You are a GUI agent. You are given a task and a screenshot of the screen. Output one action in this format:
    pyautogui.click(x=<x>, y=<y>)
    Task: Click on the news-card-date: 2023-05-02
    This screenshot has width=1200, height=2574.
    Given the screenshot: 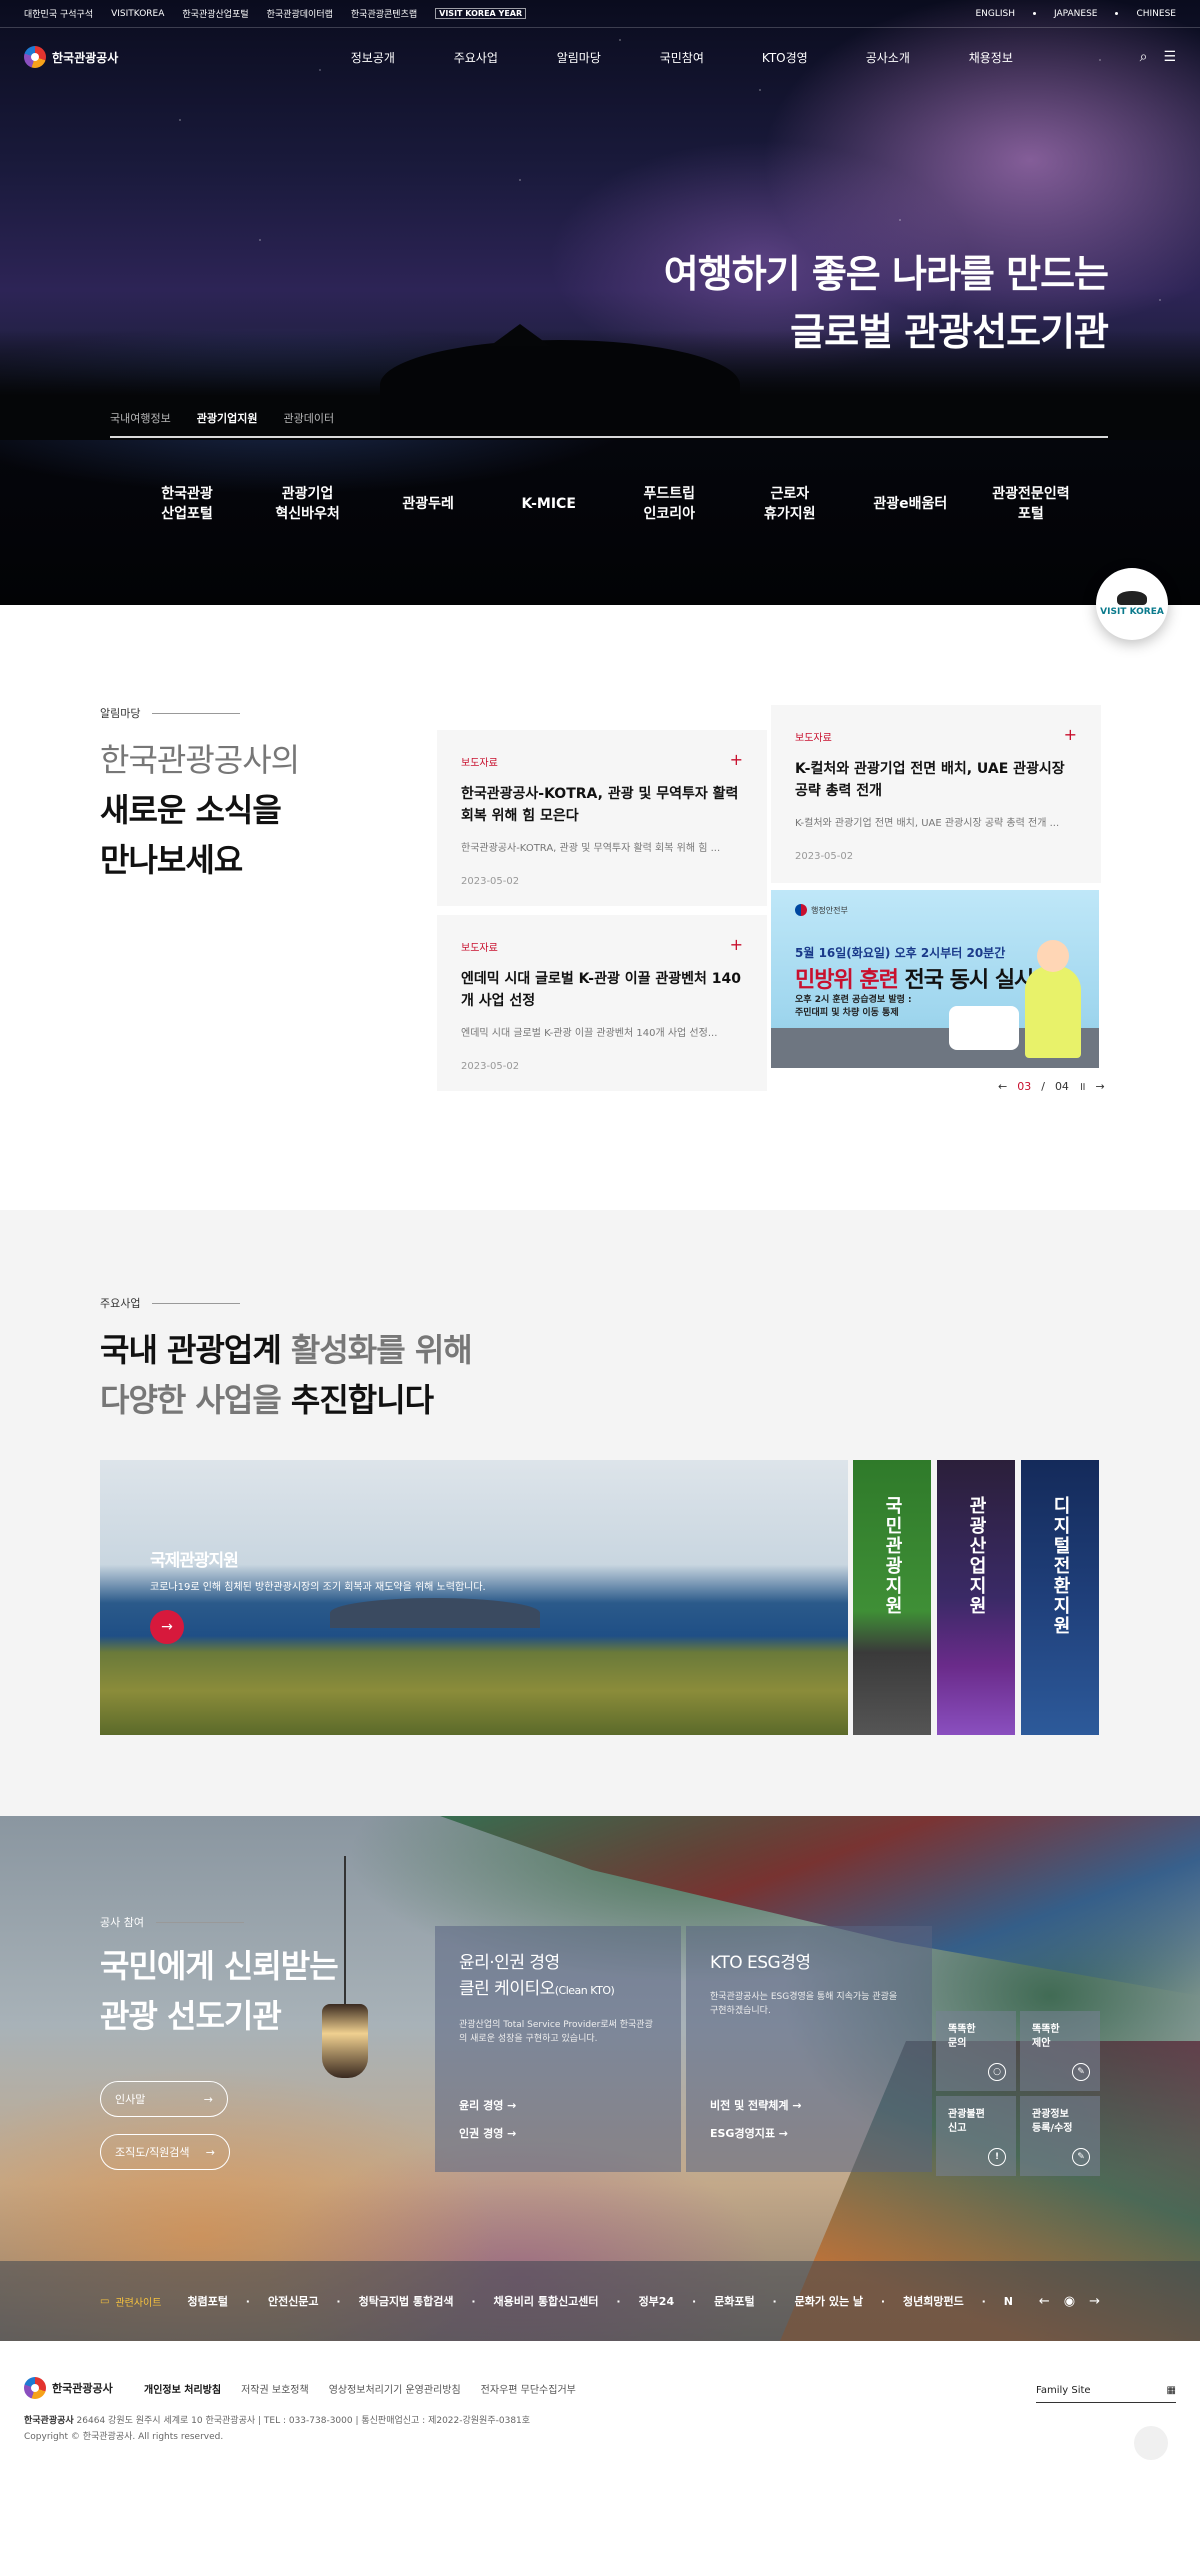 What is the action you would take?
    pyautogui.click(x=824, y=856)
    